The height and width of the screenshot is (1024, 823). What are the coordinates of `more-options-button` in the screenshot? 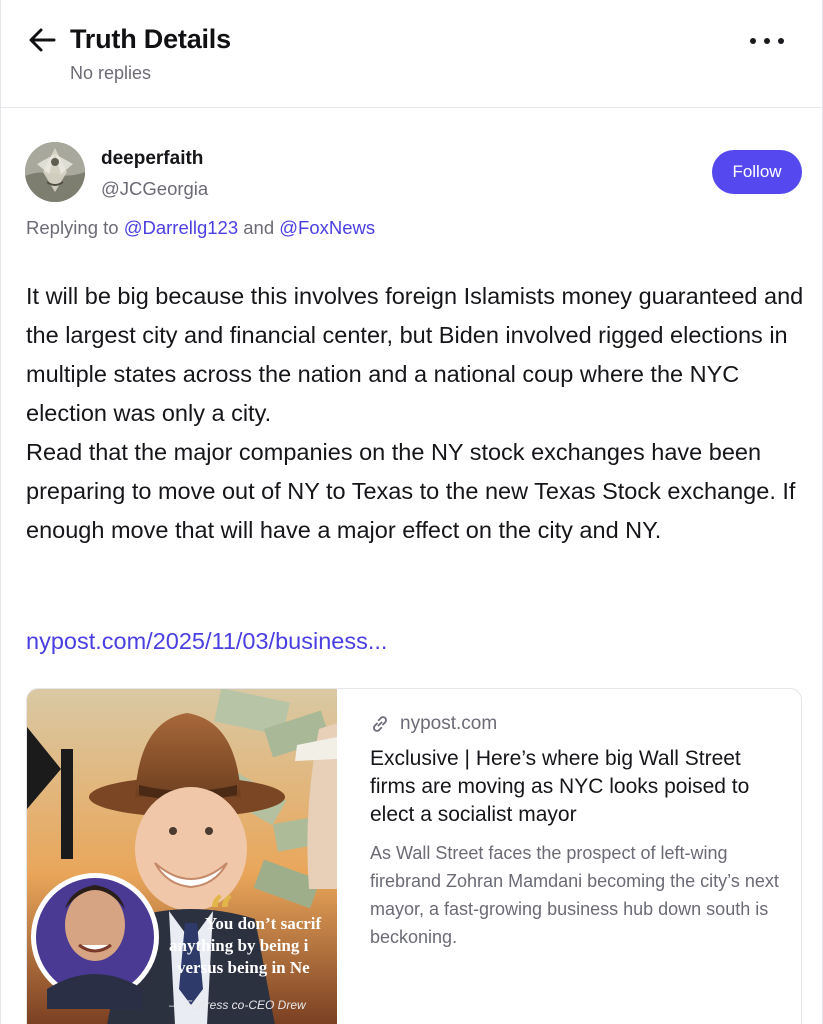 It's located at (767, 41).